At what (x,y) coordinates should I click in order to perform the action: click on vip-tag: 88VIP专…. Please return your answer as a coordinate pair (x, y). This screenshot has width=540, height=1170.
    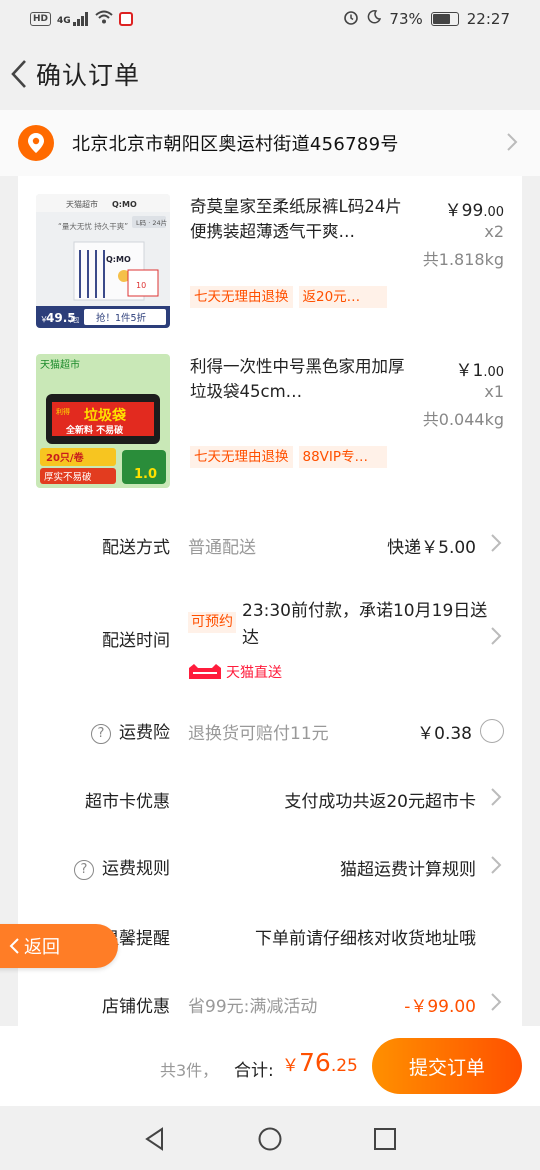
    Looking at the image, I should click on (342, 457).